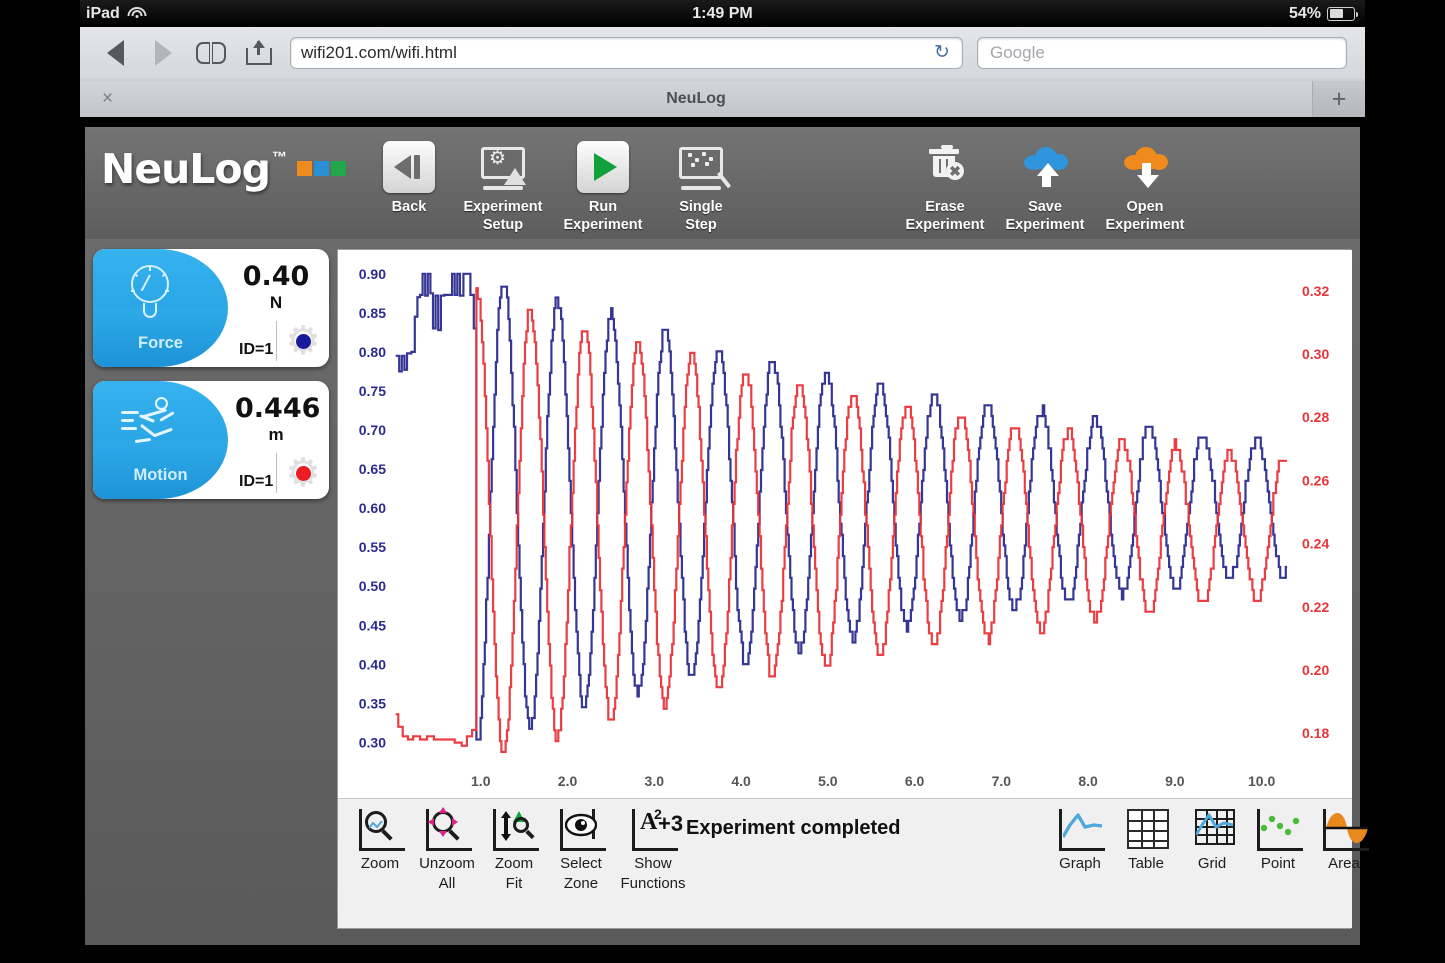  Describe the element at coordinates (481, 781) in the screenshot. I see `svg-text: 1.0` at that location.